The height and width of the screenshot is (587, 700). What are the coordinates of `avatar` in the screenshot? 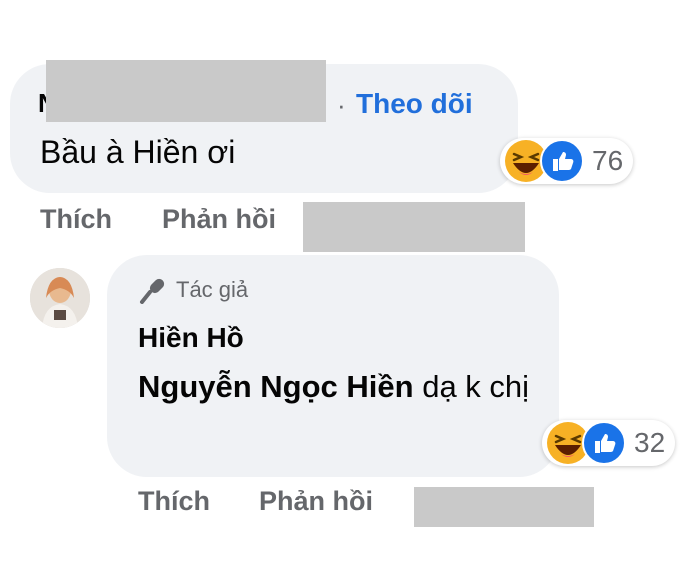 It's located at (60, 298).